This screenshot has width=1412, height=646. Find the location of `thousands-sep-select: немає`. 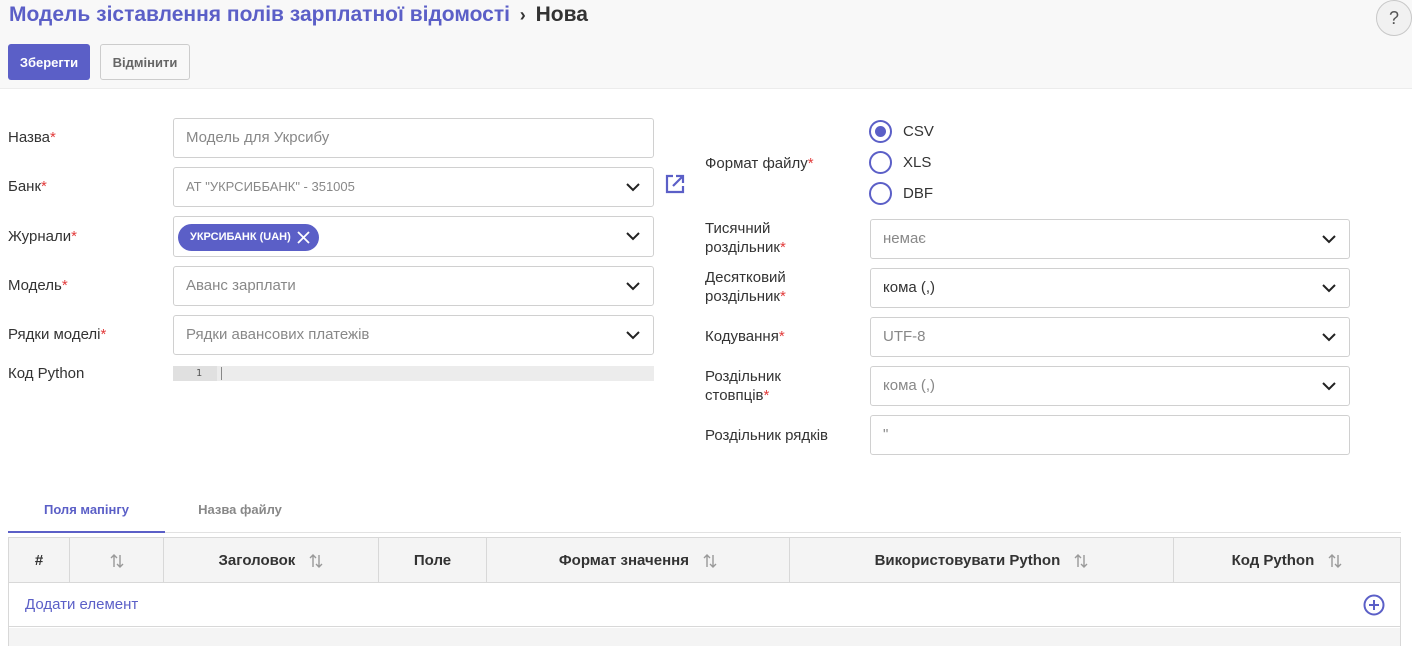

thousands-sep-select: немає is located at coordinates (1110, 239).